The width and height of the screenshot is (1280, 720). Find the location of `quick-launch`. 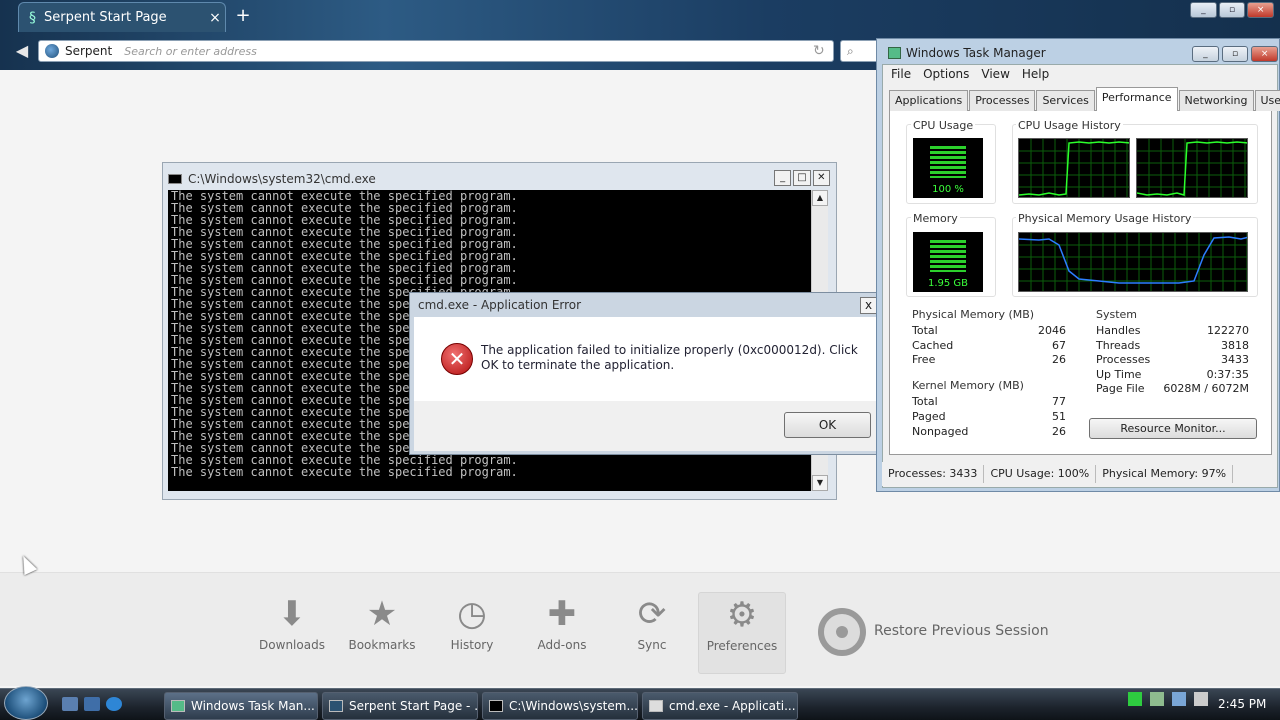

quick-launch is located at coordinates (92, 704).